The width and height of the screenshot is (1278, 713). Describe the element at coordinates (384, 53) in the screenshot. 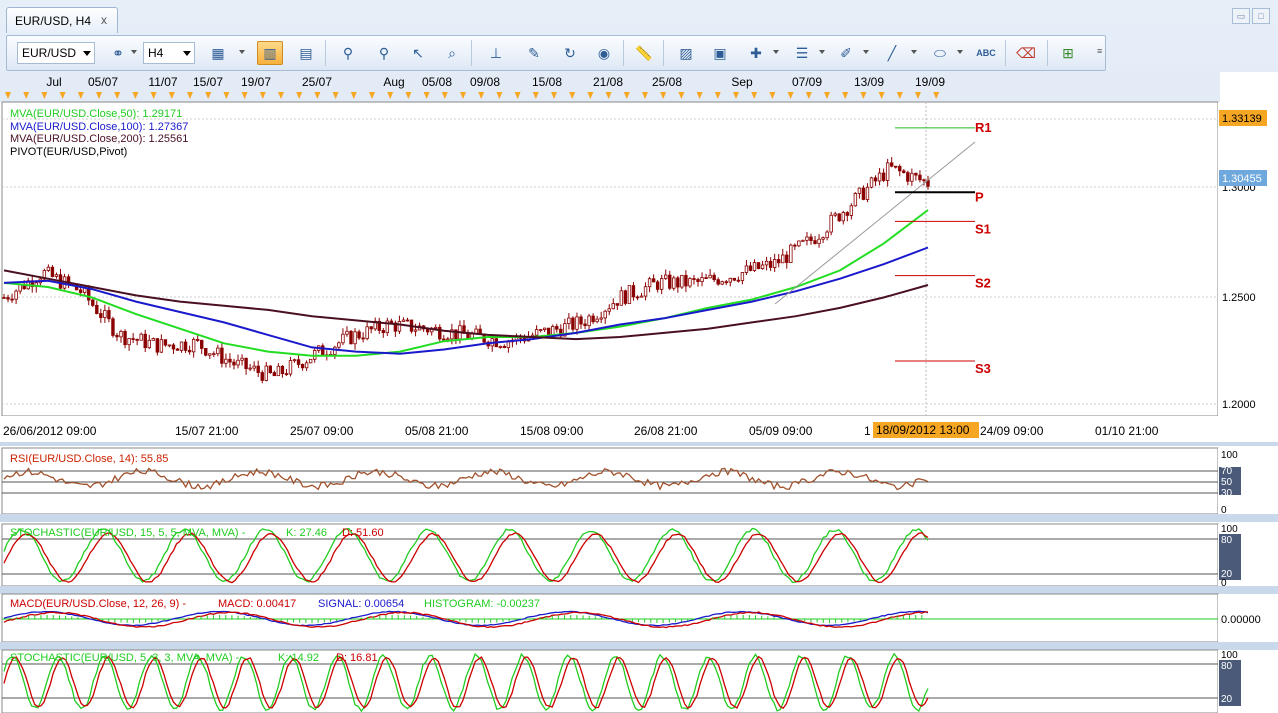

I see `zoom-out-icon: ⚲` at that location.